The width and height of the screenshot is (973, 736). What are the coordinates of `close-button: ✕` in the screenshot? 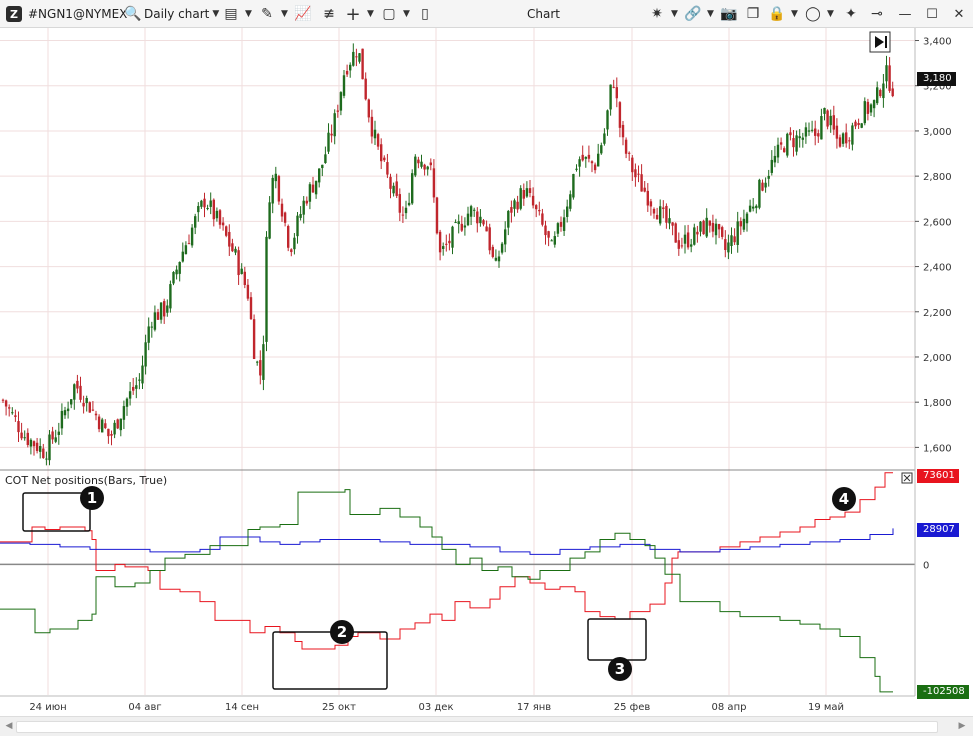 It's located at (959, 14).